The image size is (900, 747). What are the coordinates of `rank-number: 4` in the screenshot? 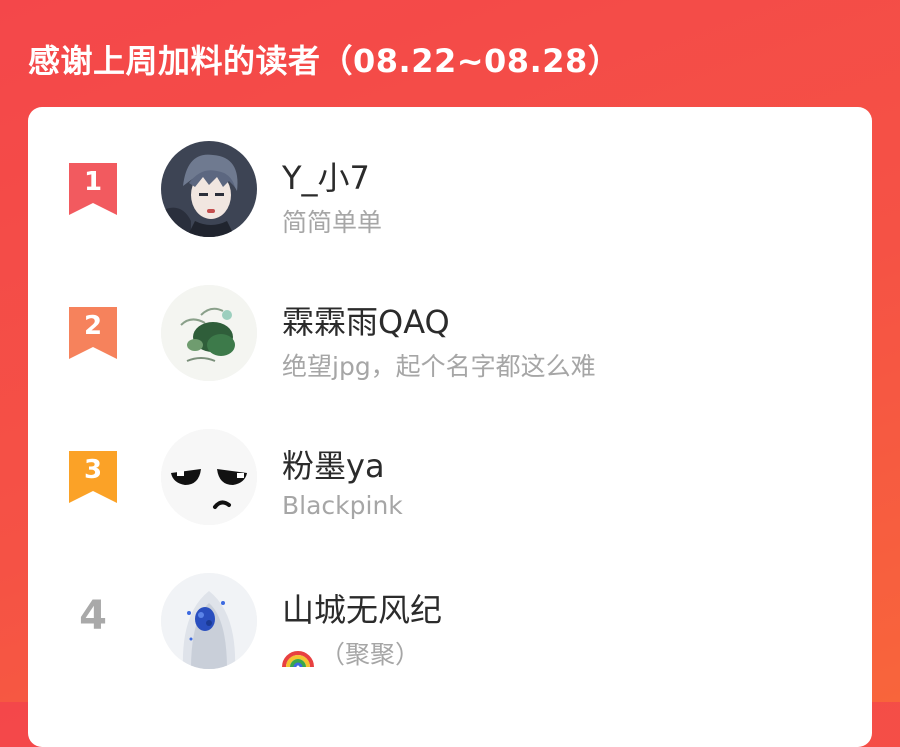 It's located at (93, 616).